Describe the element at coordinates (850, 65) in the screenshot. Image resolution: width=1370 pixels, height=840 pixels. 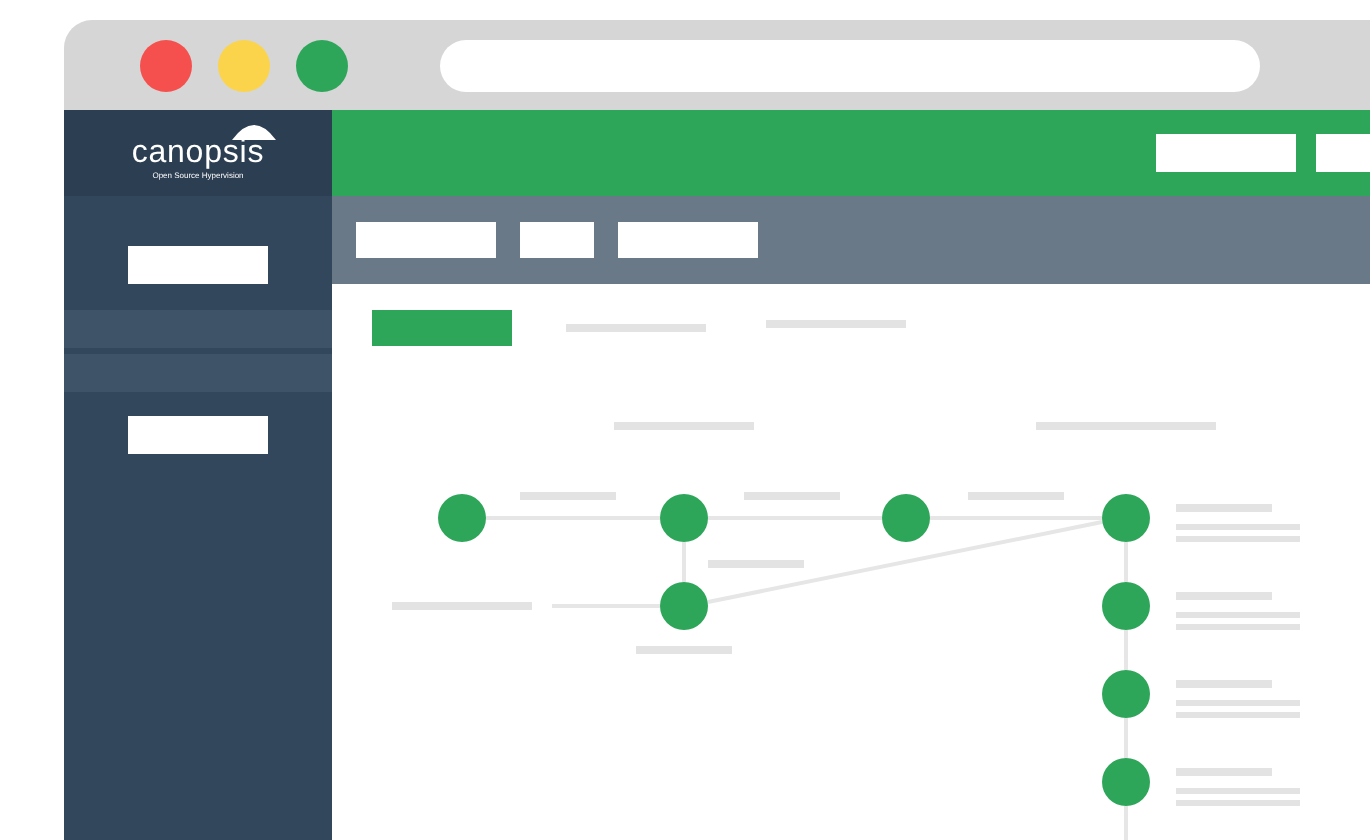
I see `address-bar` at that location.